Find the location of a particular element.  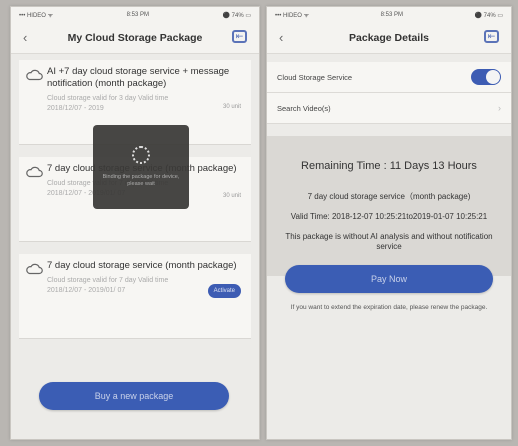

search-videos-row: Search Video(s) › is located at coordinates (389, 108).